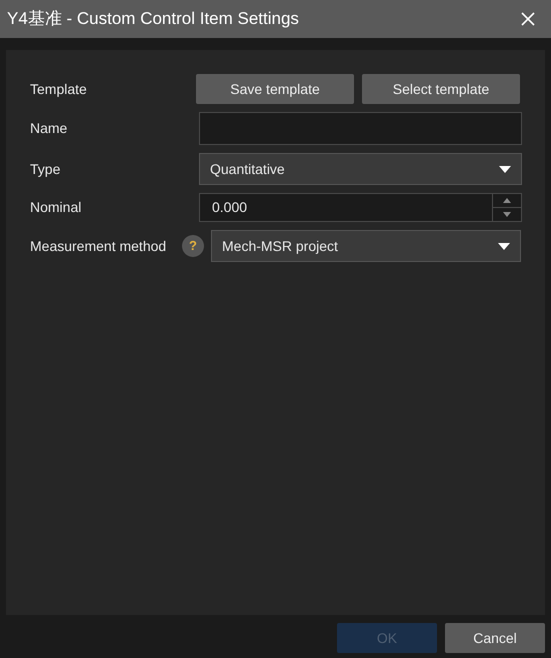 The image size is (551, 658). Describe the element at coordinates (46, 169) in the screenshot. I see `field-label: Type` at that location.